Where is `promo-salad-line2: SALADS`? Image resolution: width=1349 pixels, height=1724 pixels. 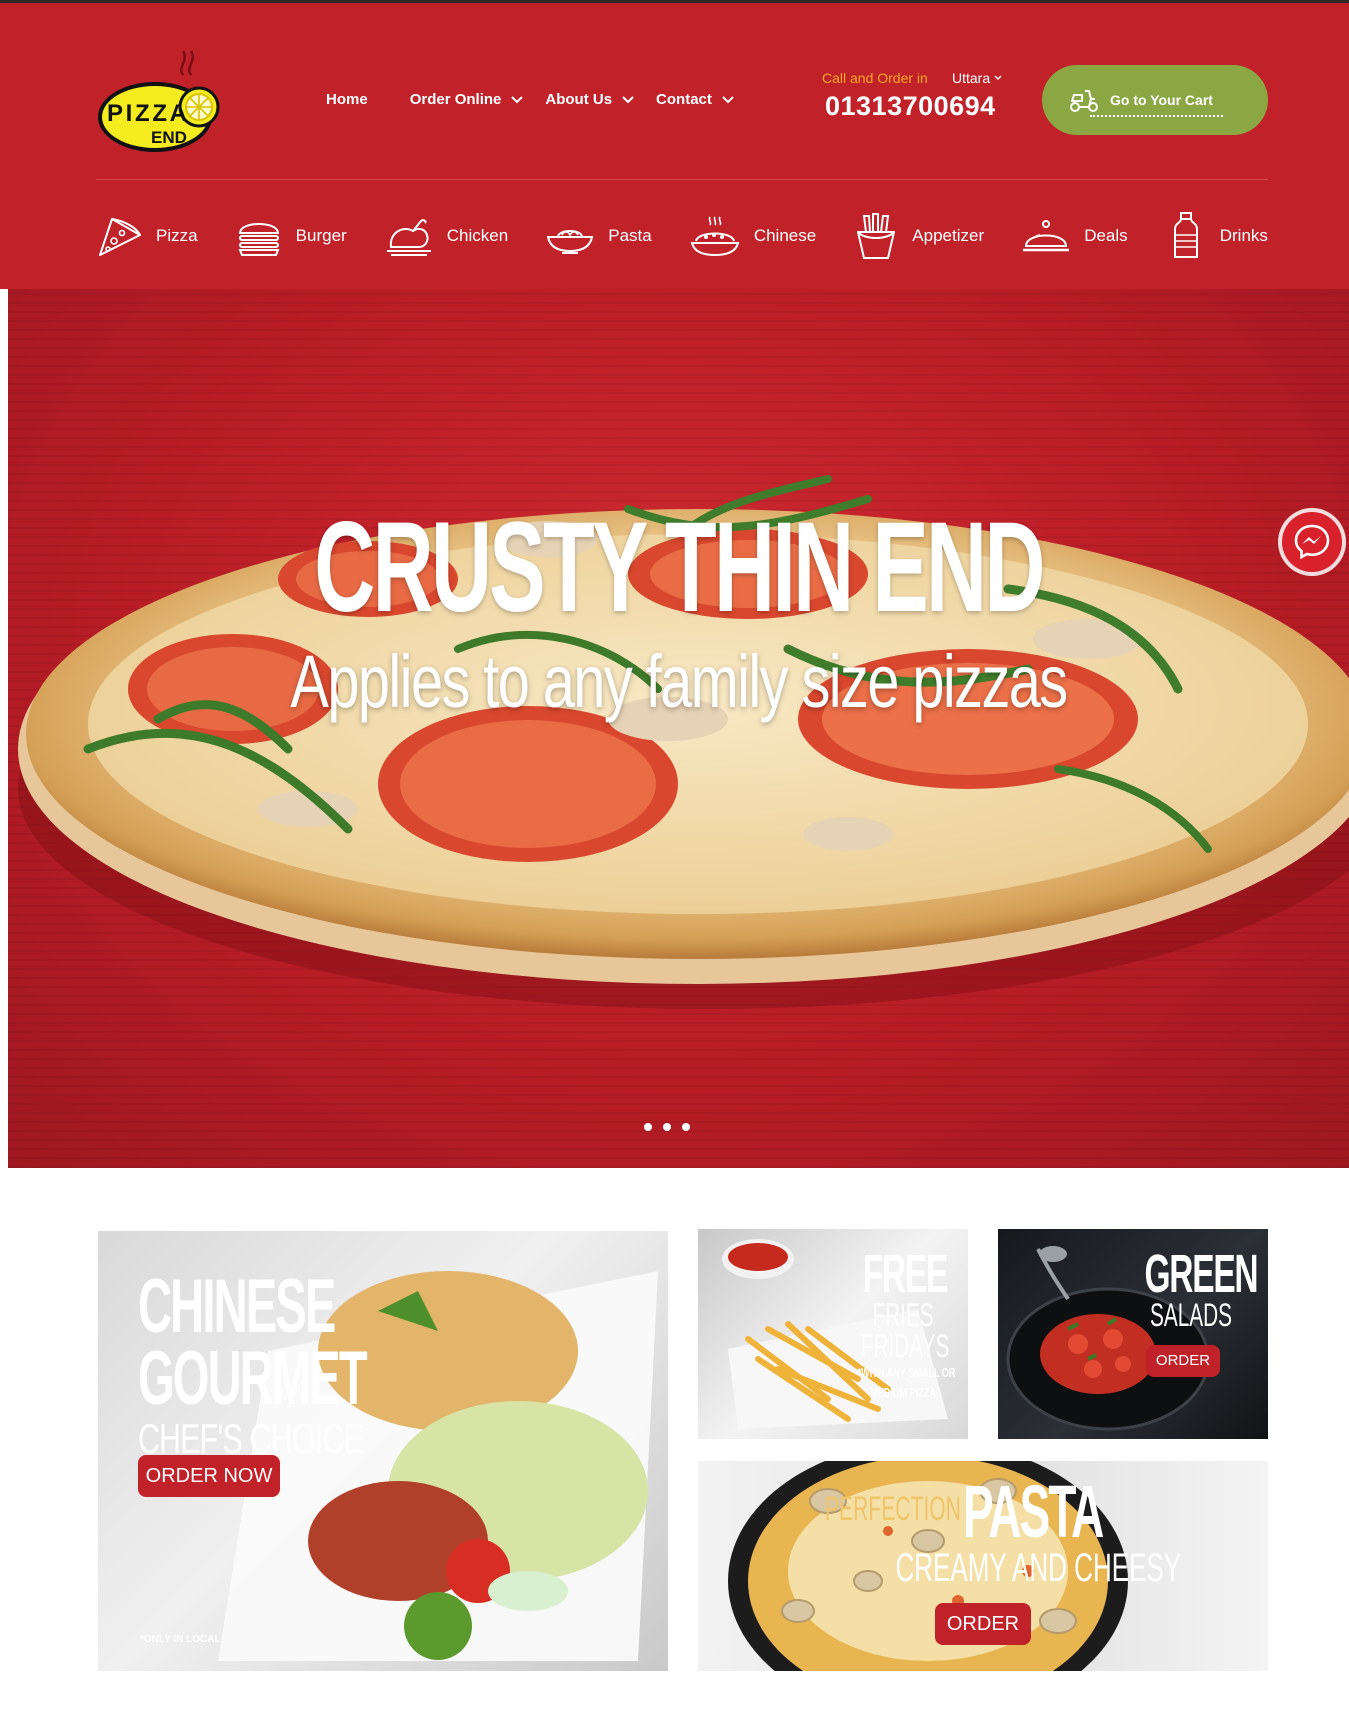 promo-salad-line2: SALADS is located at coordinates (1191, 1315).